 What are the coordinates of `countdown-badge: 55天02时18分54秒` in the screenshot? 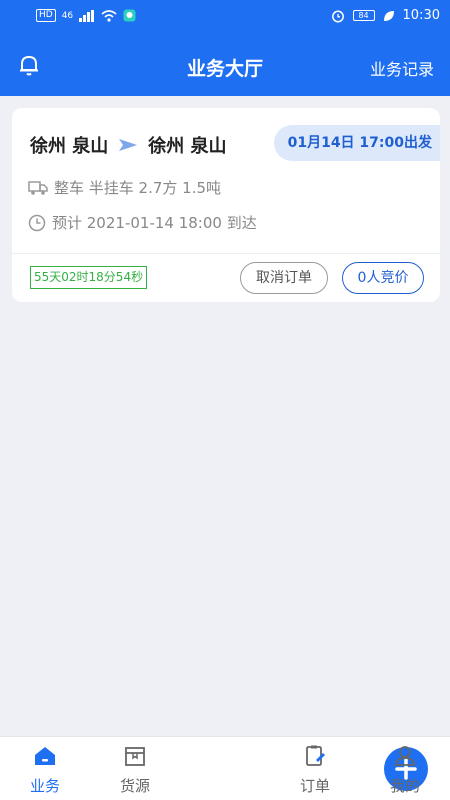 It's located at (89, 277).